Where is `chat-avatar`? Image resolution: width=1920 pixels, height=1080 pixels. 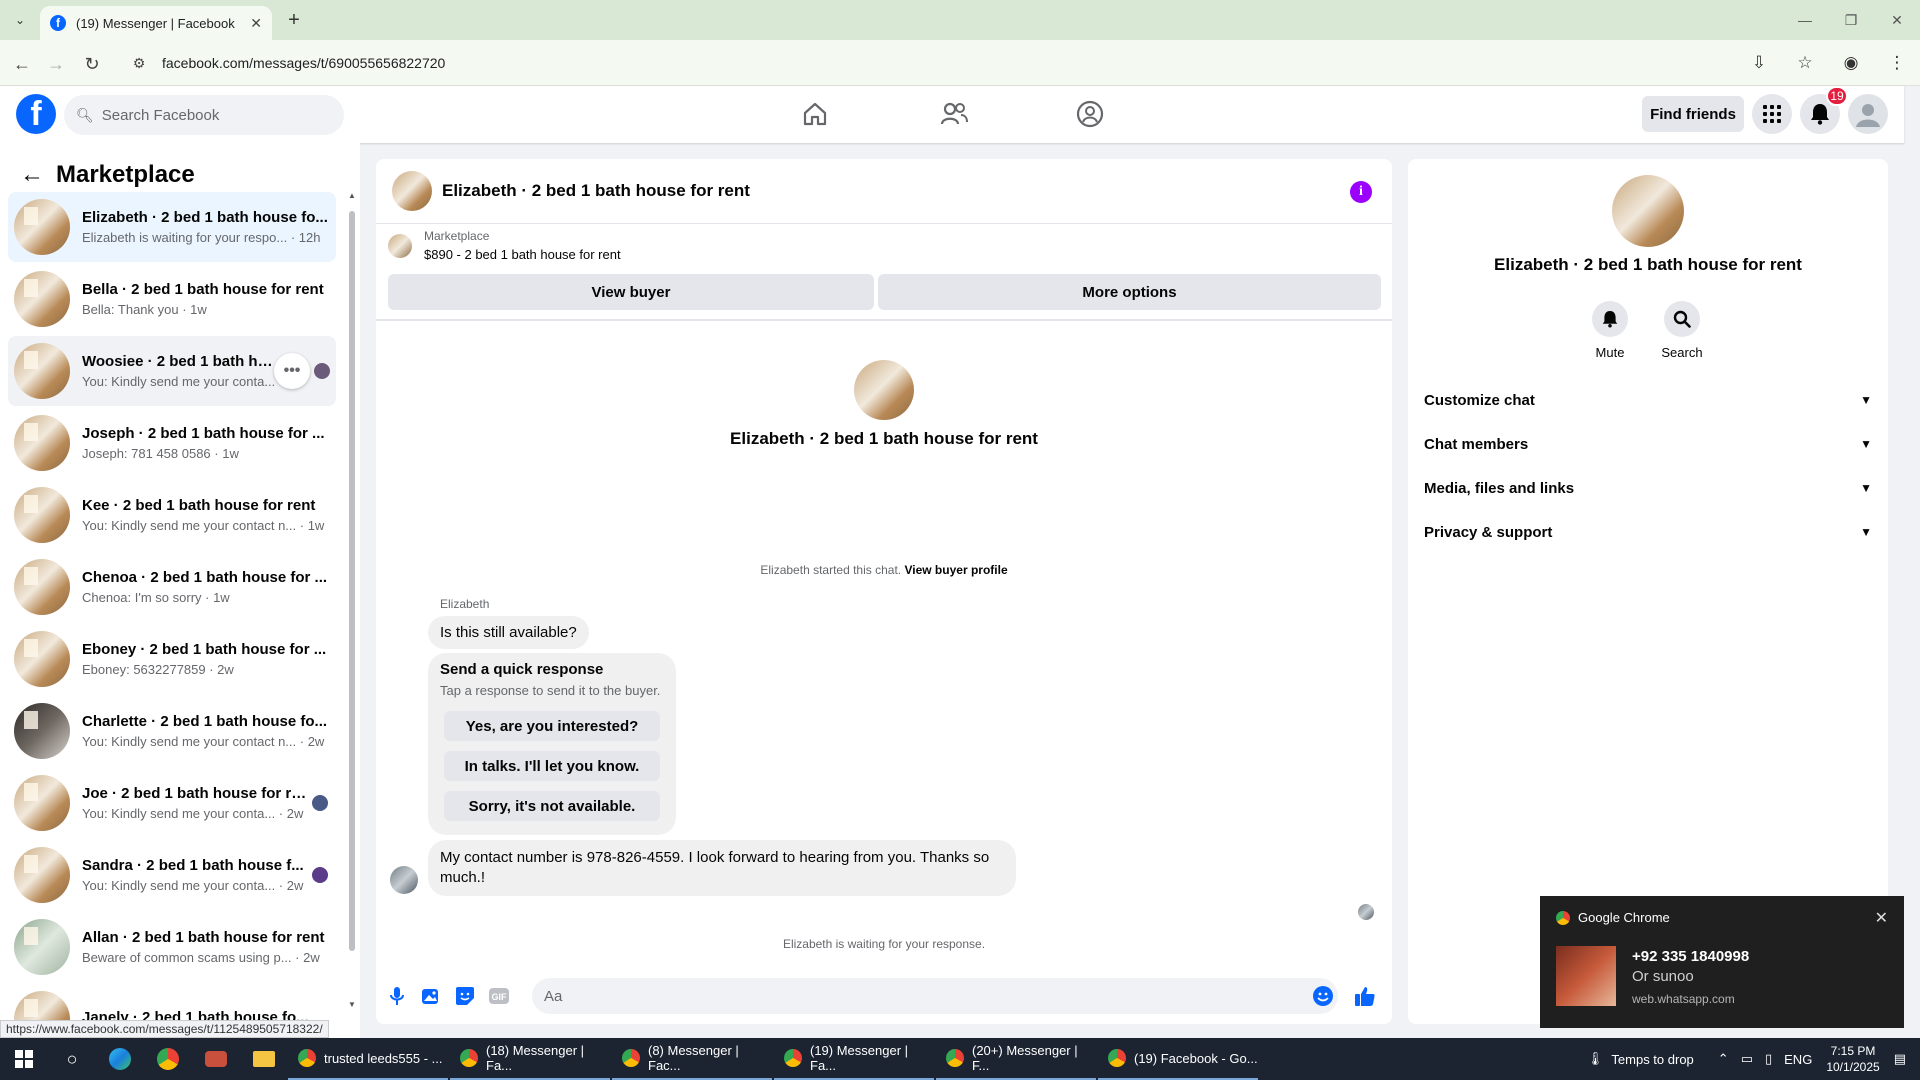 chat-avatar is located at coordinates (412, 191).